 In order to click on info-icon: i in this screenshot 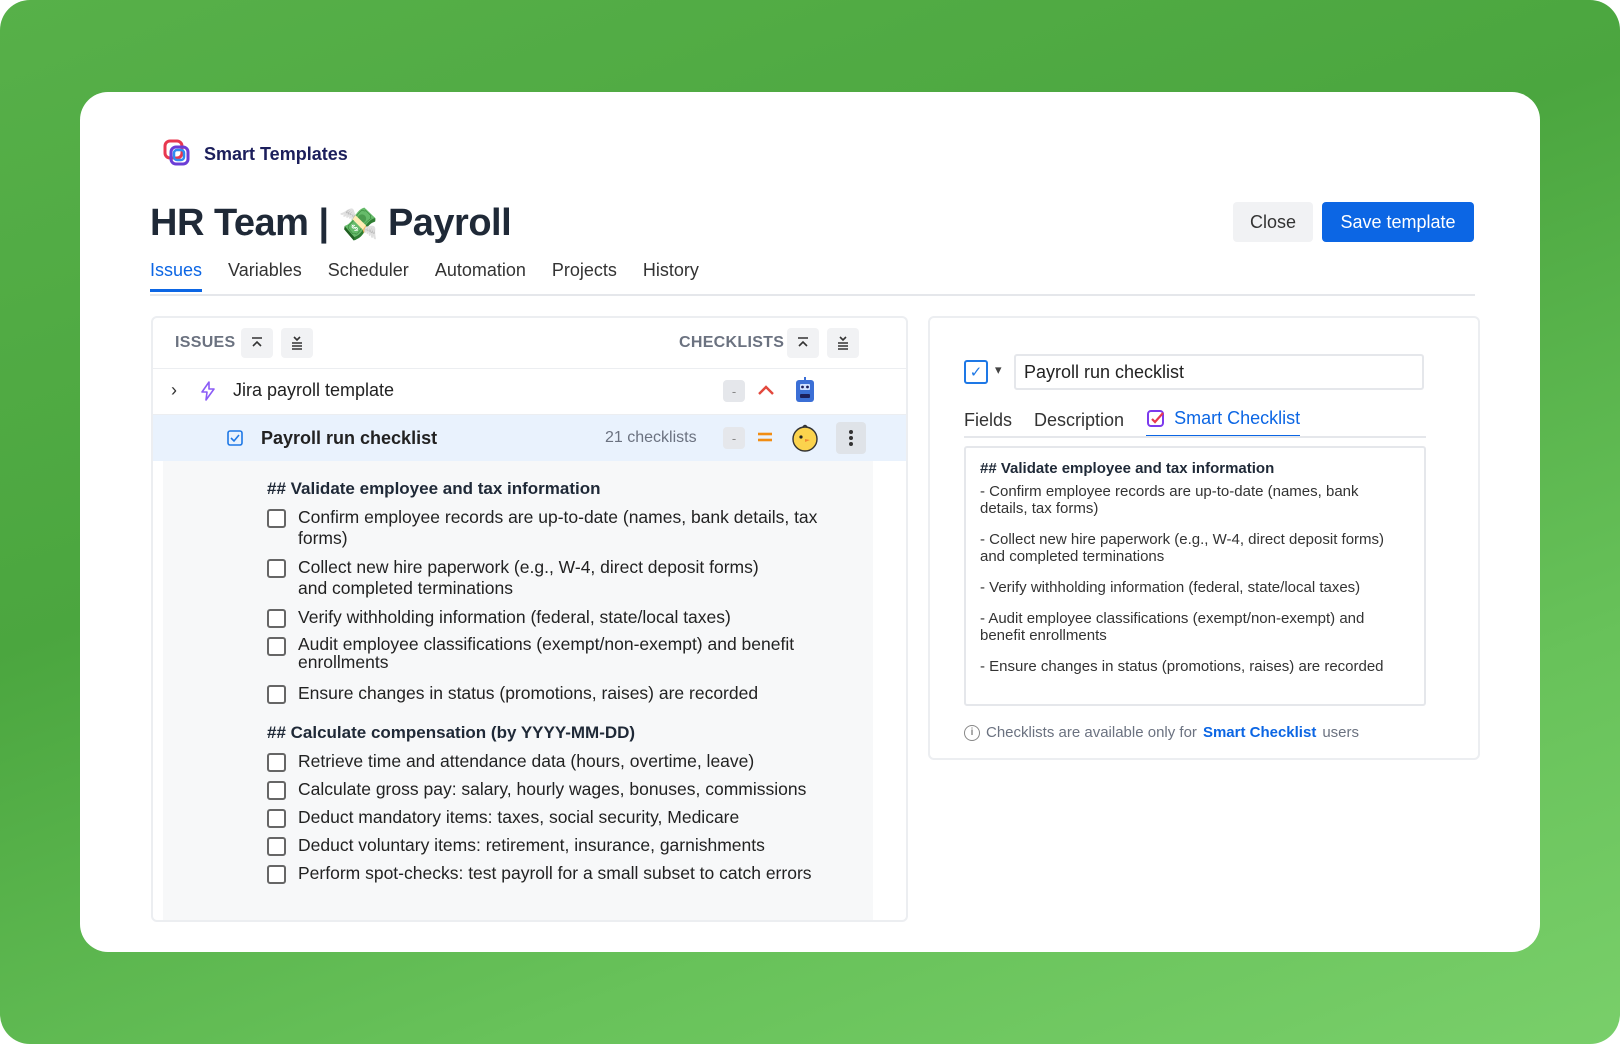, I will do `click(972, 732)`.